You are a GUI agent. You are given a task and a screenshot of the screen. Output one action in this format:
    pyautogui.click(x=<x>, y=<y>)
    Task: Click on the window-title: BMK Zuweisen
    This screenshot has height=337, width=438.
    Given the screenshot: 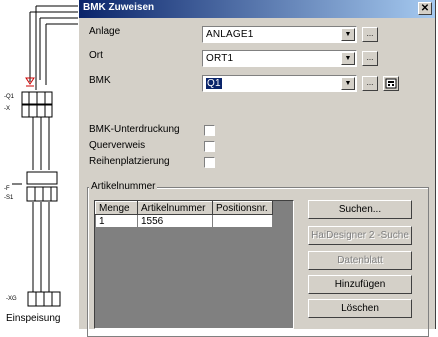 What is the action you would take?
    pyautogui.click(x=119, y=7)
    